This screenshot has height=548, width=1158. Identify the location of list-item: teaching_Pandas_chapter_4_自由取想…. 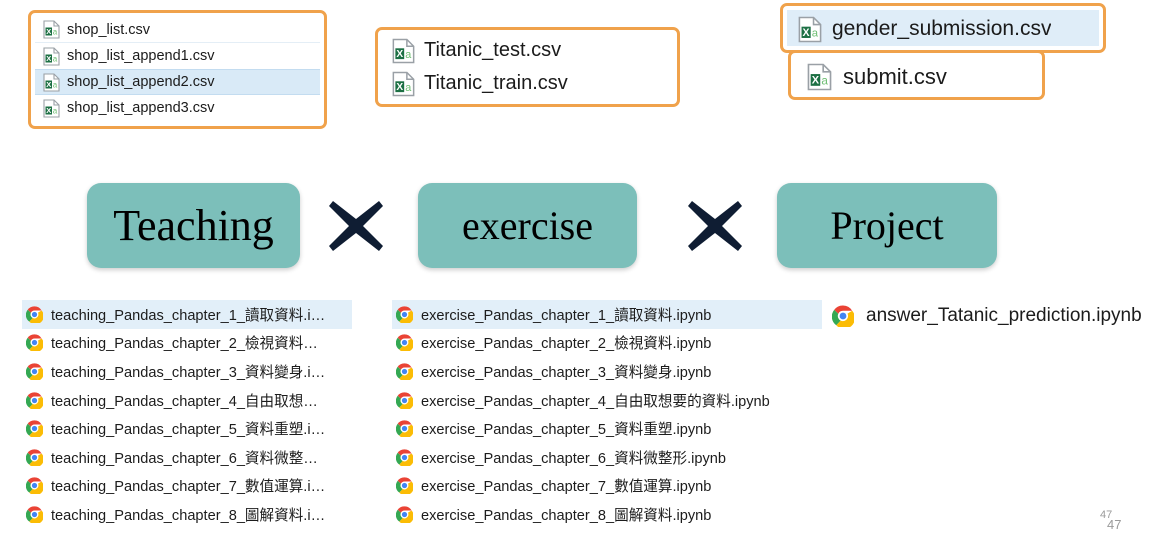
(187, 400).